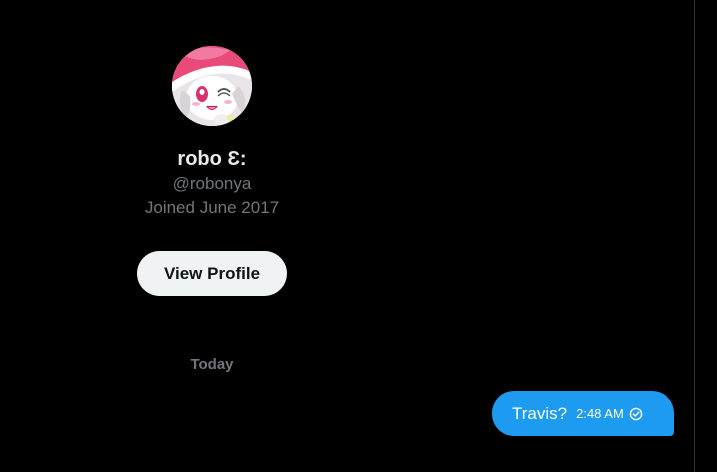 The width and height of the screenshot is (717, 472). What do you see at coordinates (212, 207) in the screenshot?
I see `joined-date: Joined June 2017` at bounding box center [212, 207].